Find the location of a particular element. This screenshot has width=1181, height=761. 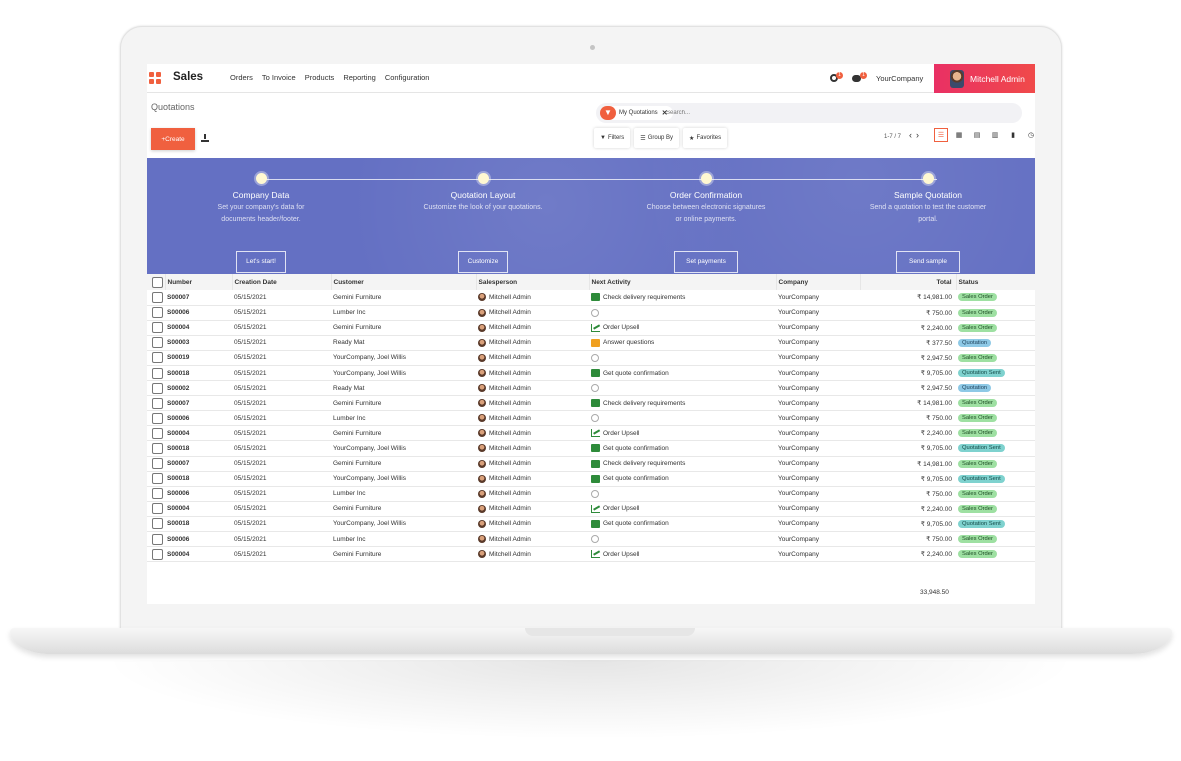

col-next-activity: Next Activity is located at coordinates (683, 282).